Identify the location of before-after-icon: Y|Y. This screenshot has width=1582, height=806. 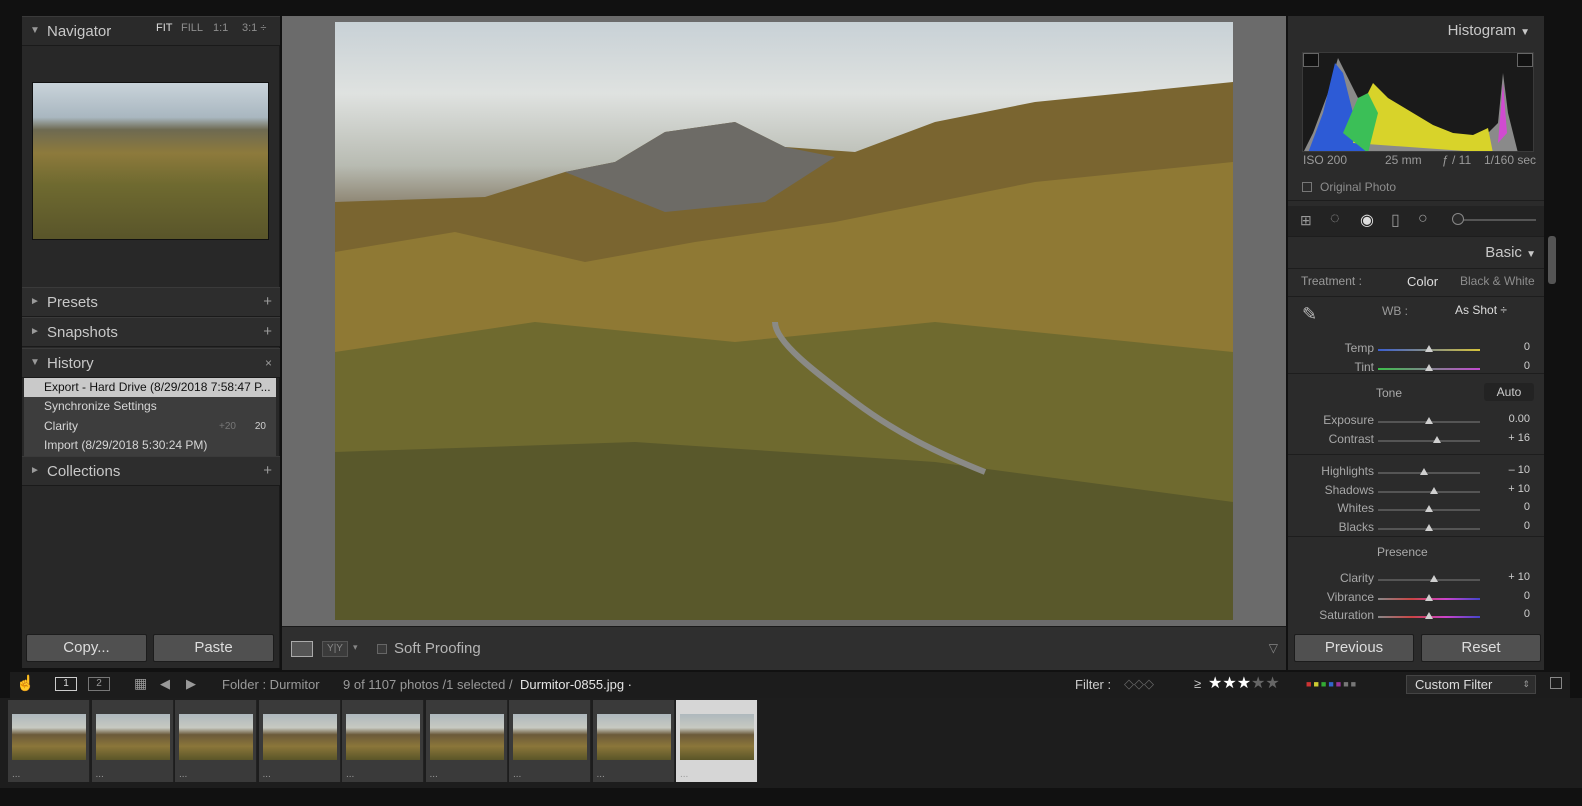
(335, 649).